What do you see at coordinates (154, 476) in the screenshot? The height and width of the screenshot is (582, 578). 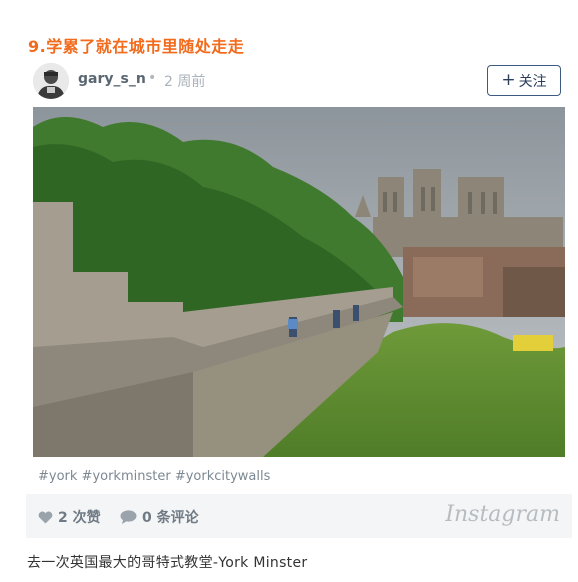 I see `hashtag-list: #york #yorkminster #yorkcitywalls` at bounding box center [154, 476].